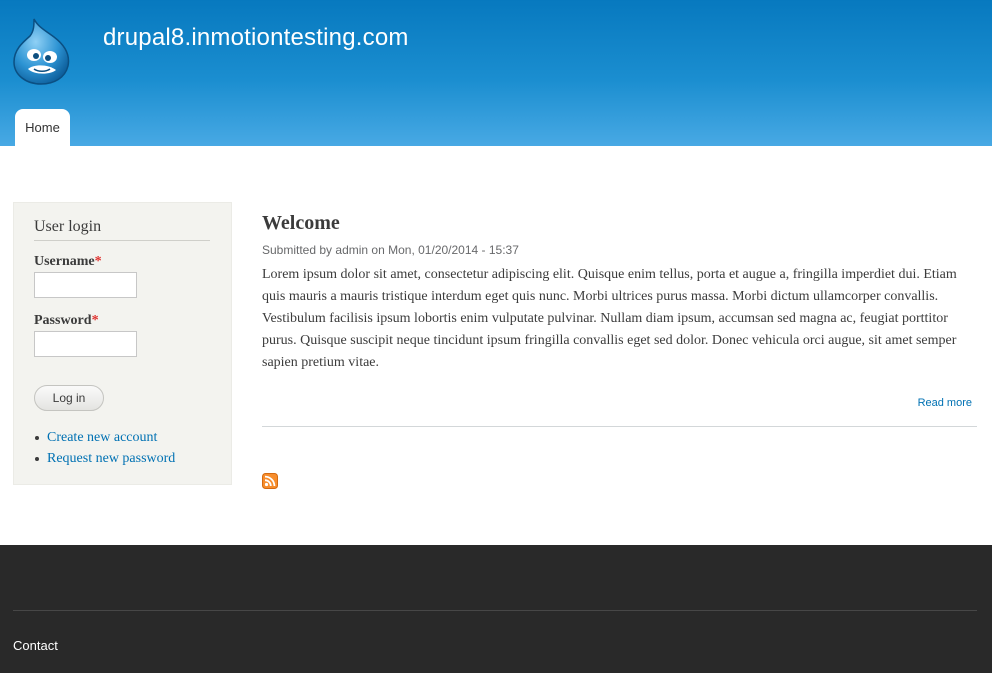 The image size is (992, 673). I want to click on create-account-link: Create new account, so click(102, 437).